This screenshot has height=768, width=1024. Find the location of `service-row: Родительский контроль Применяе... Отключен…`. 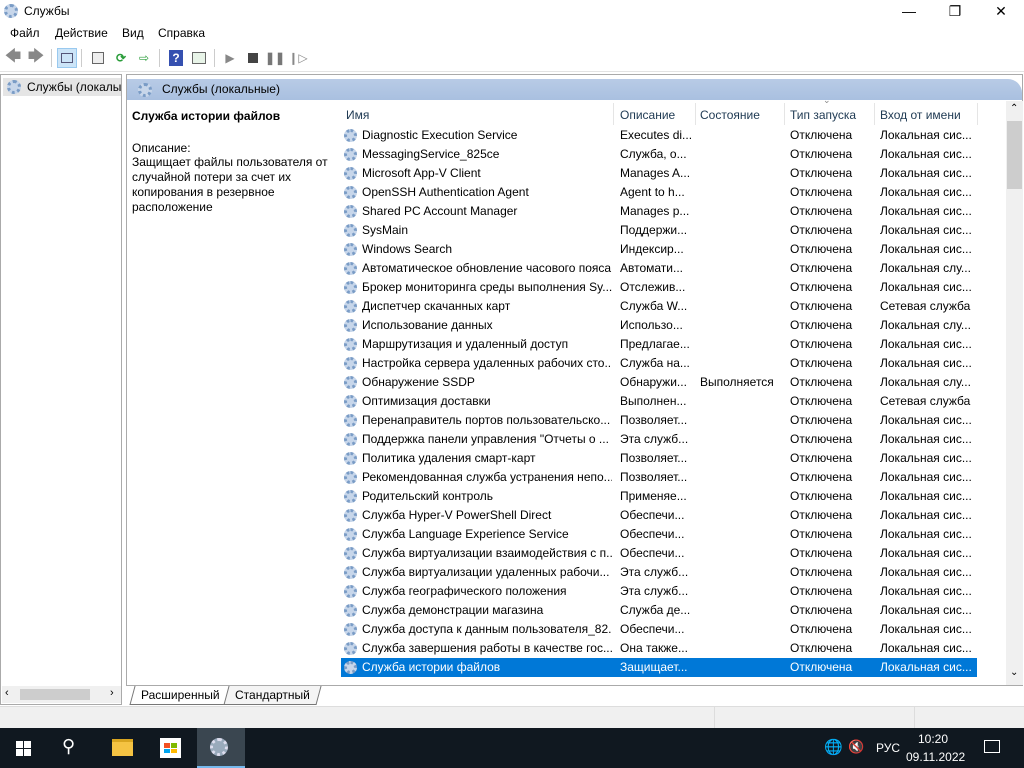

service-row: Родительский контроль Применяе... Отключен… is located at coordinates (659, 496).